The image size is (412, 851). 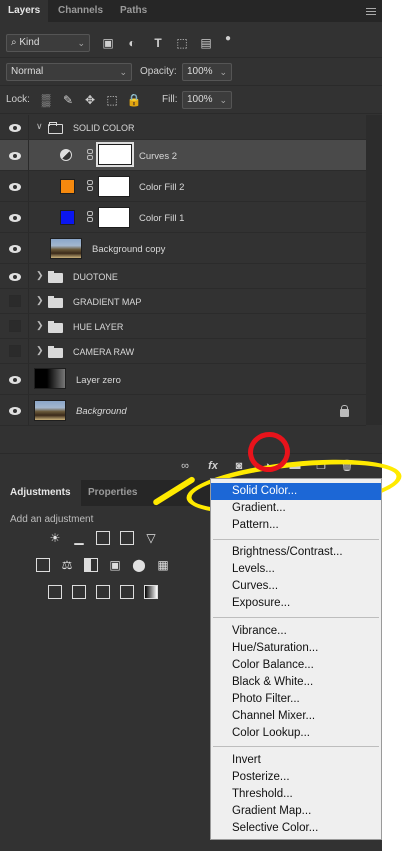 I want to click on layer-group-gradient-map: ❯ GRADIENT MAP, so click(x=183, y=301).